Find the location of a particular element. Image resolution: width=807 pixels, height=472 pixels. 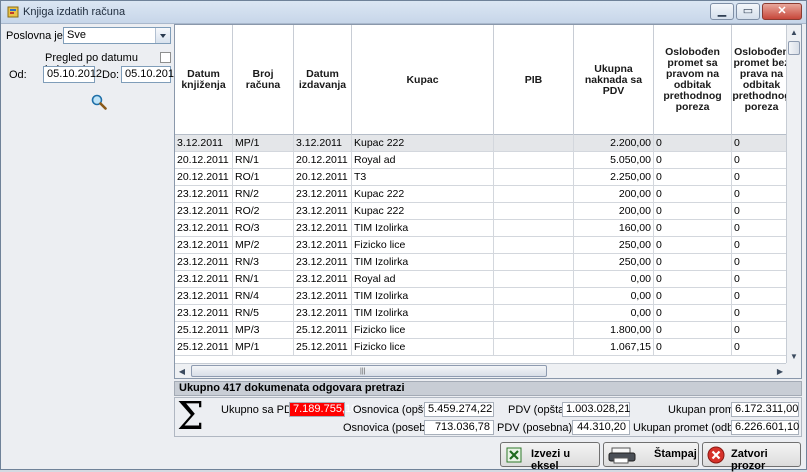

minimize-button: ▁ is located at coordinates (722, 11).